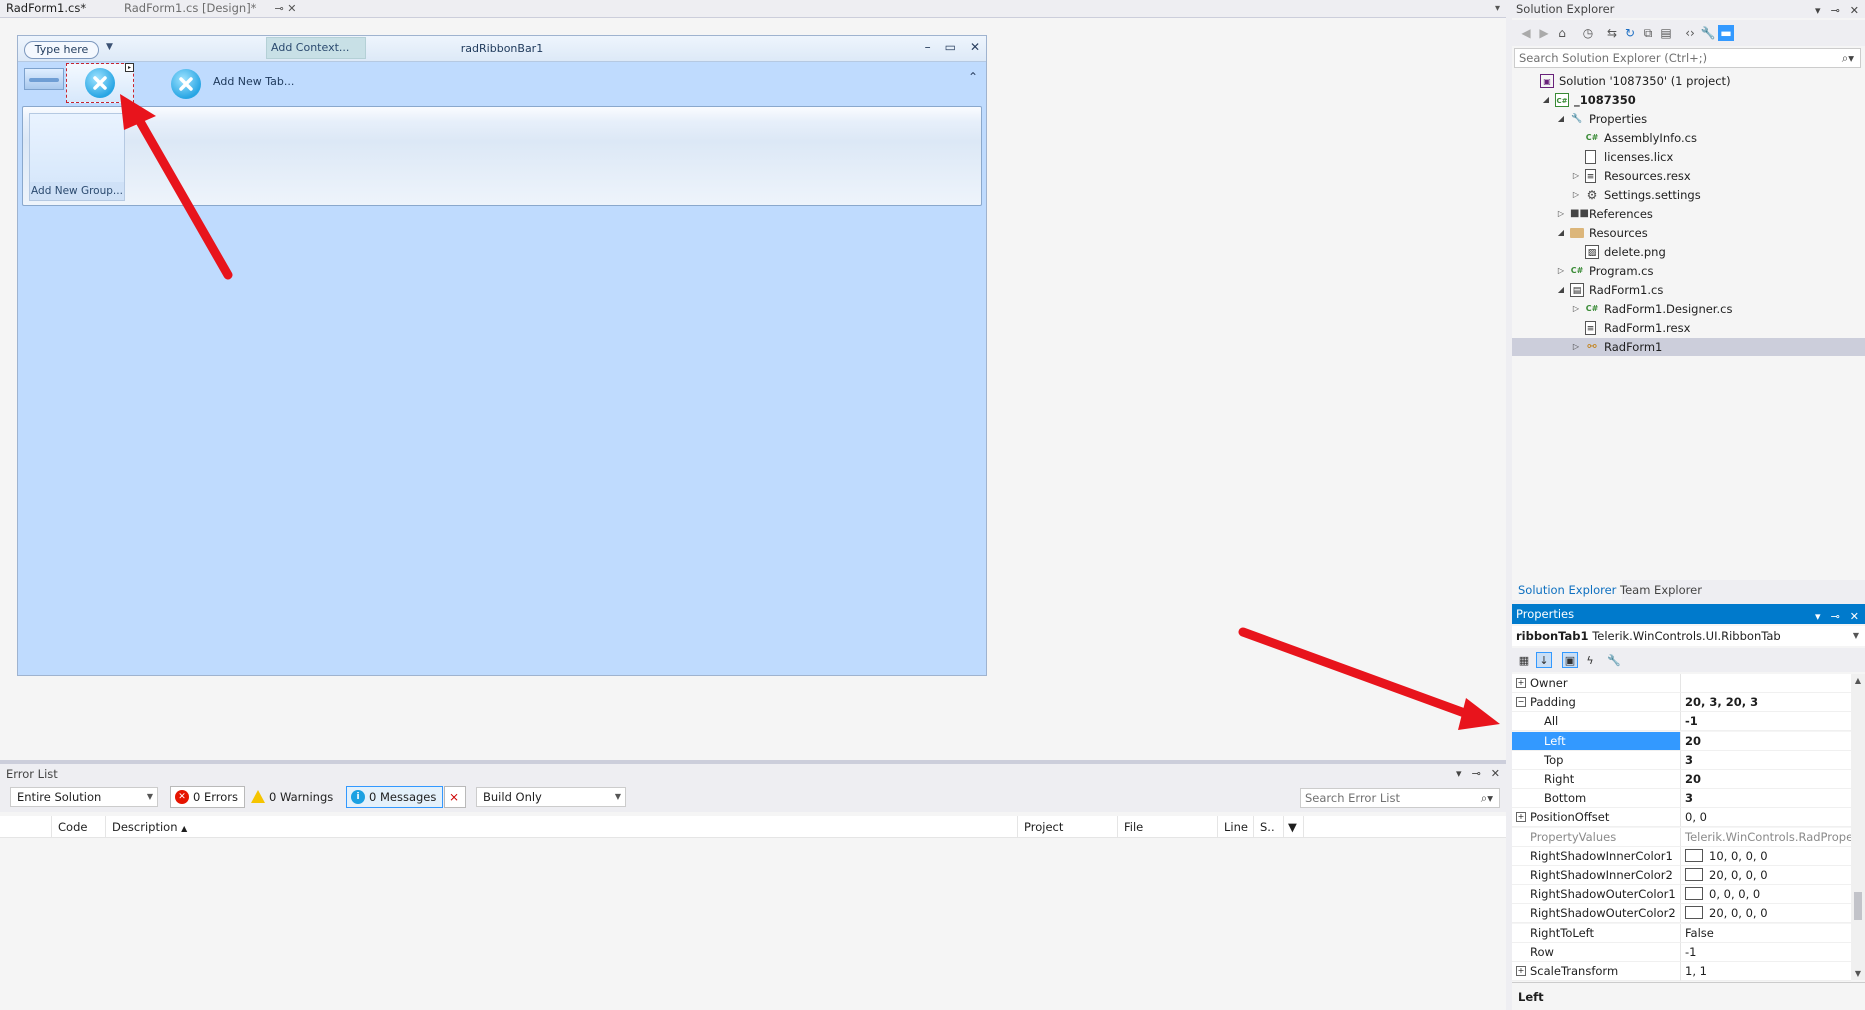 The height and width of the screenshot is (1010, 1865). Describe the element at coordinates (1688, 157) in the screenshot. I see `tree-node: licenses.licx` at that location.